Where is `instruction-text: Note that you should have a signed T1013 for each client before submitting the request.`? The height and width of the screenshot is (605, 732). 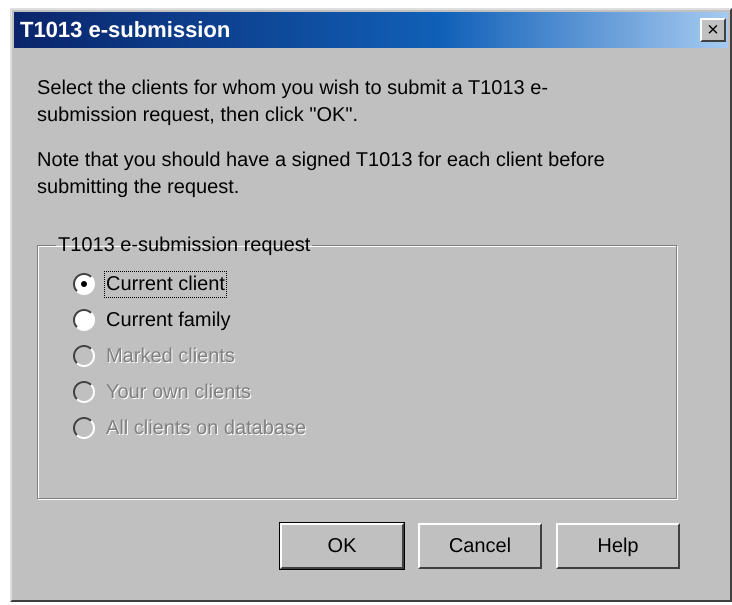
instruction-text: Note that you should have a signed T1013 for each client before submitting the request. is located at coordinates (321, 174).